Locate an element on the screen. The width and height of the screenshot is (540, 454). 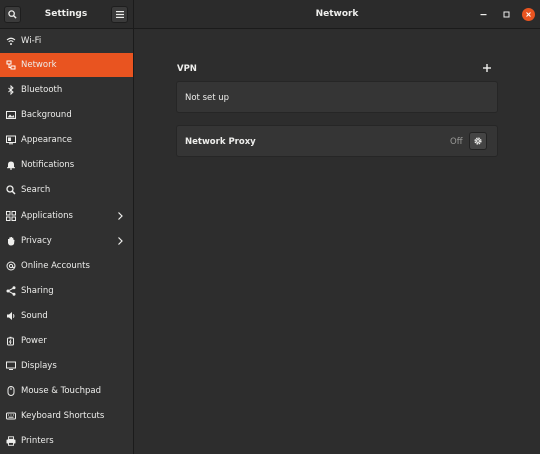
add-vpn-button is located at coordinates (487, 68).